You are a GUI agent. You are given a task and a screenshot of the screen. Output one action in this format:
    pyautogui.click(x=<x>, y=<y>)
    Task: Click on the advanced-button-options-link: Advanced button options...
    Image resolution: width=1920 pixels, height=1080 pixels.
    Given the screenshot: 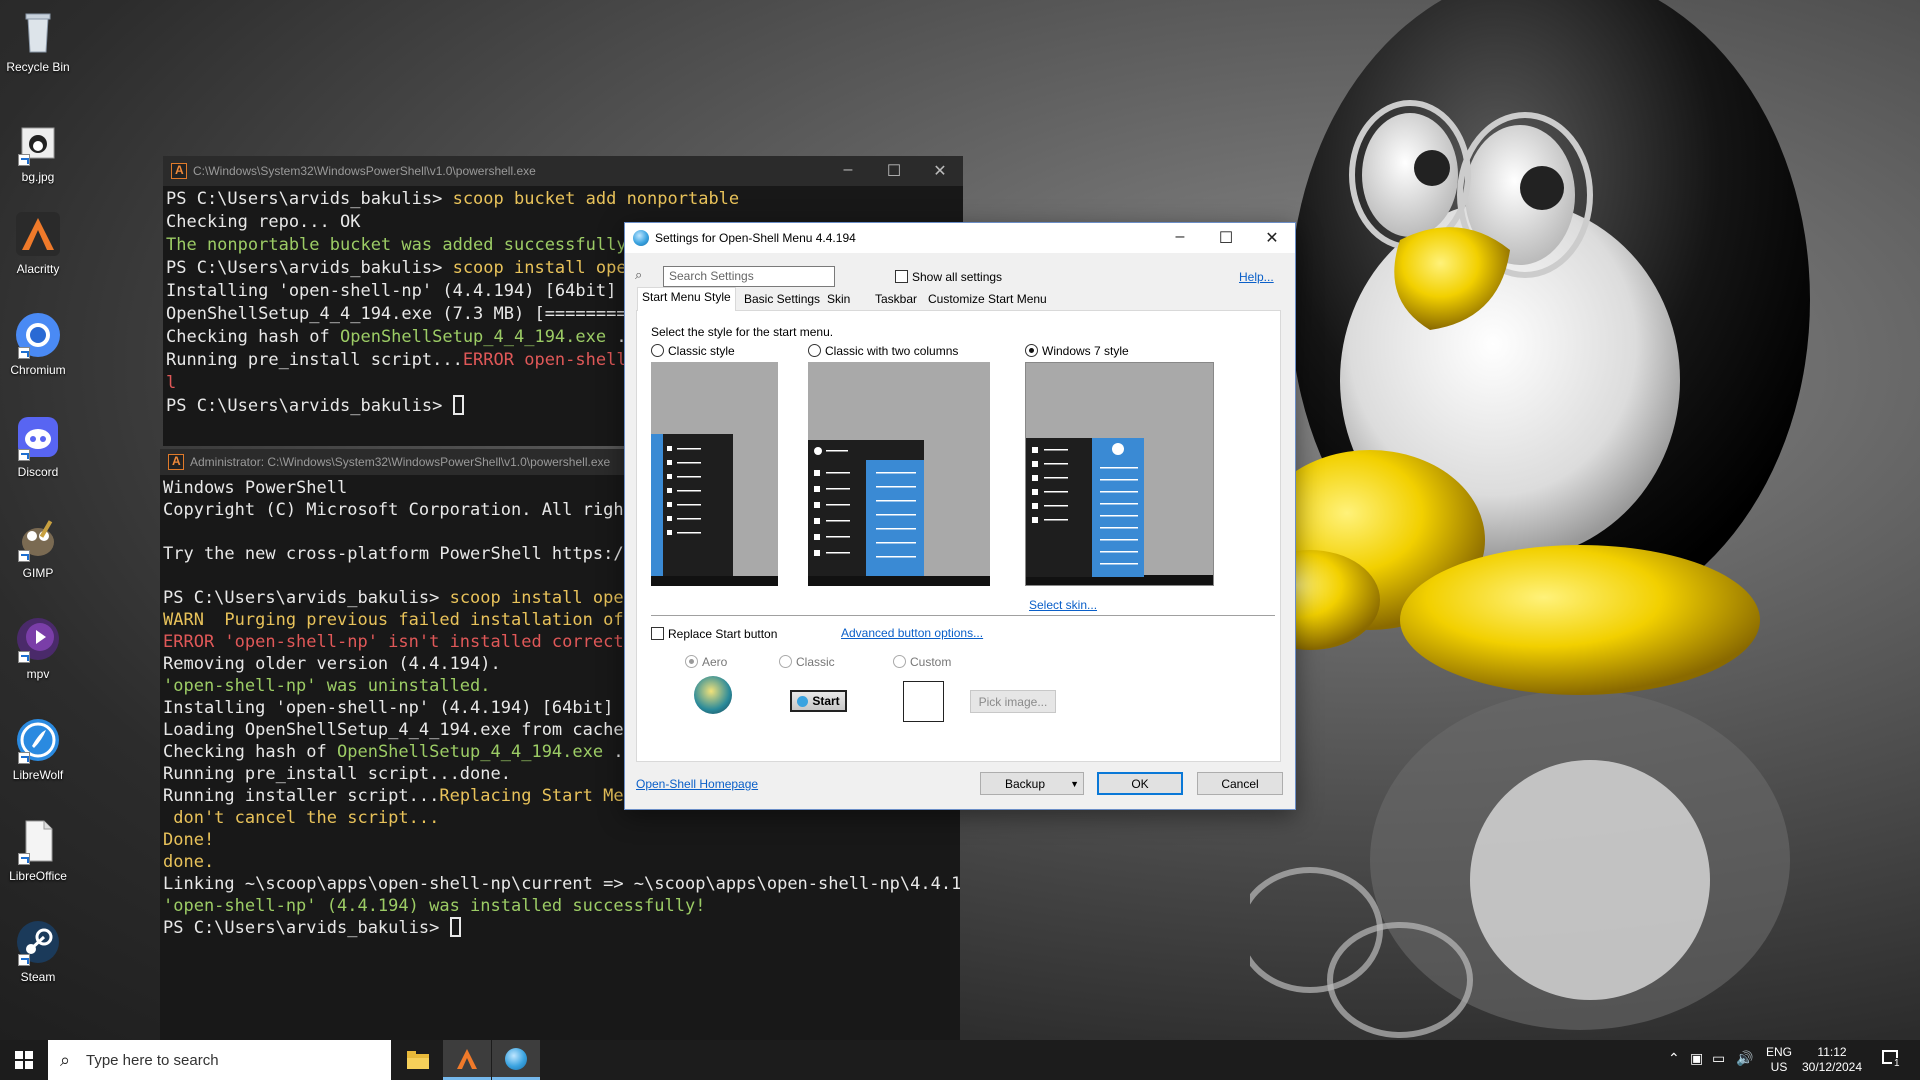 What is the action you would take?
    pyautogui.click(x=912, y=633)
    